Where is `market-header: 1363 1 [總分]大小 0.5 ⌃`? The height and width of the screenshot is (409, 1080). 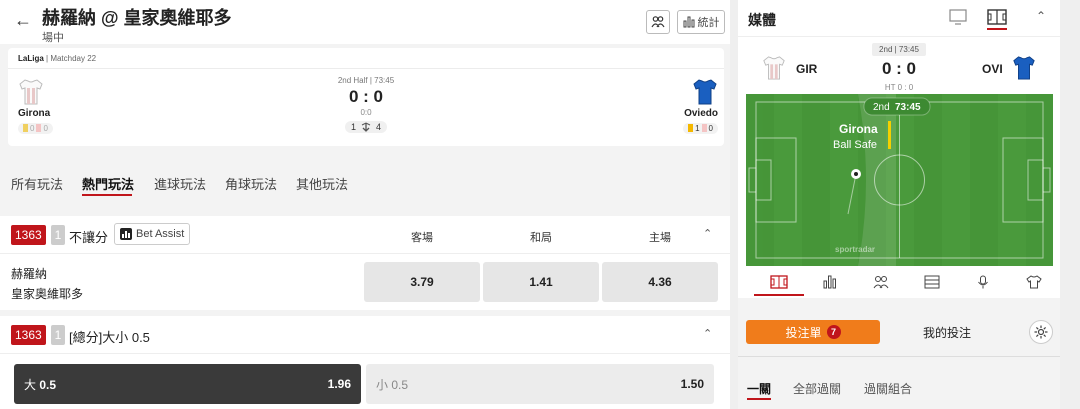
market-header: 1363 1 [總分]大小 0.5 ⌃ is located at coordinates (365, 335).